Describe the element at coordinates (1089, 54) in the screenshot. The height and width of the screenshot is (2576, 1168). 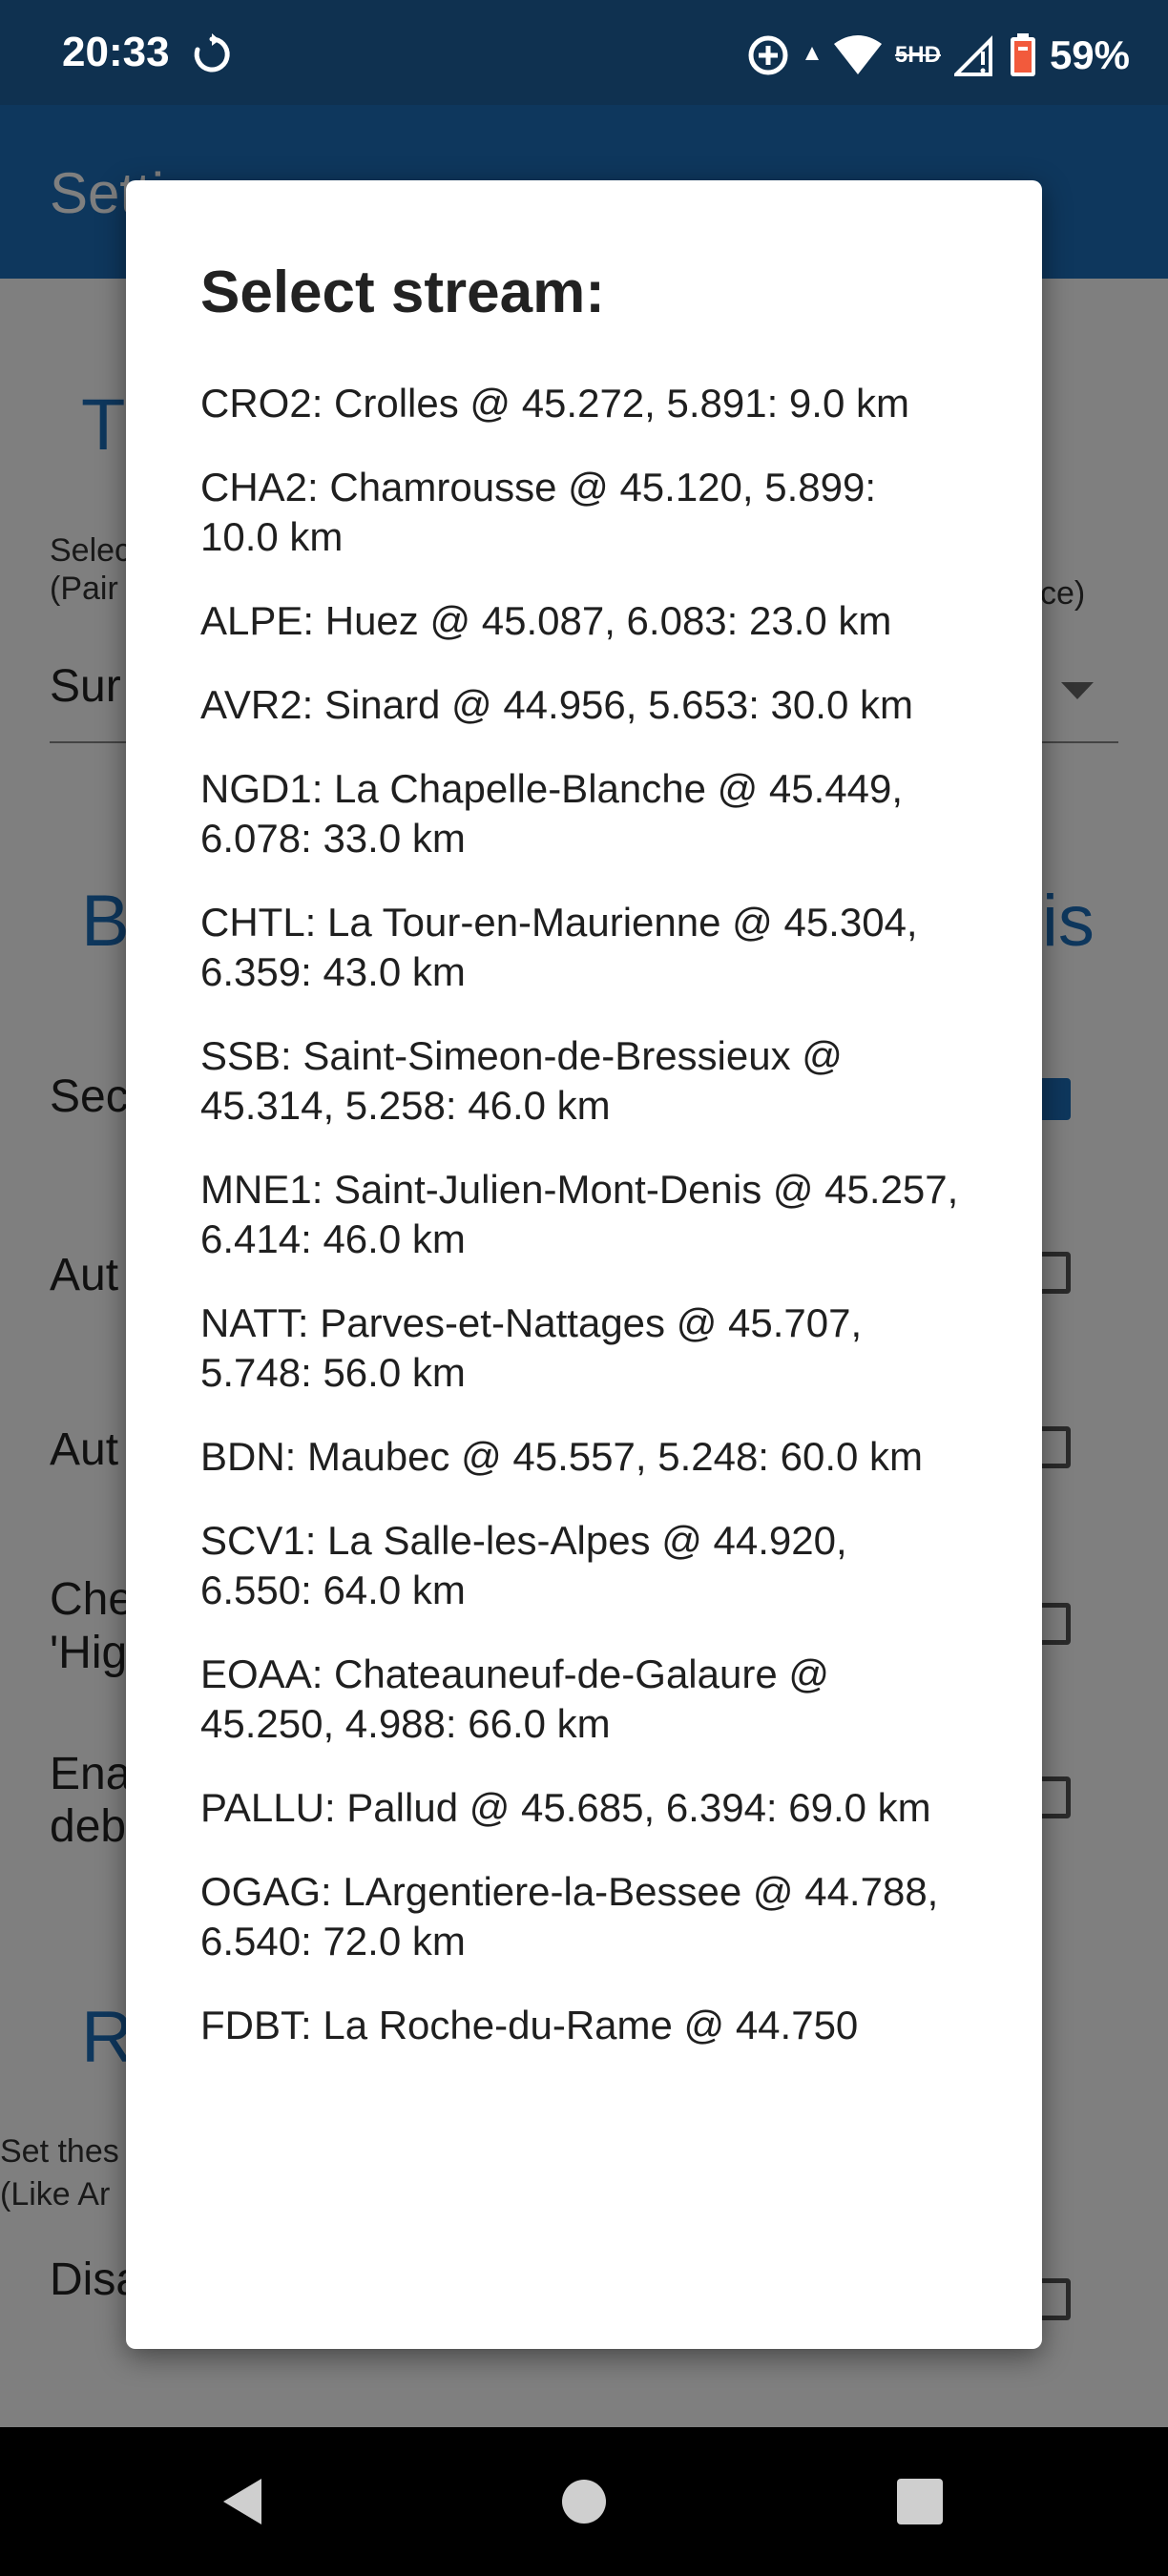
I see `battery-percent: 59%` at that location.